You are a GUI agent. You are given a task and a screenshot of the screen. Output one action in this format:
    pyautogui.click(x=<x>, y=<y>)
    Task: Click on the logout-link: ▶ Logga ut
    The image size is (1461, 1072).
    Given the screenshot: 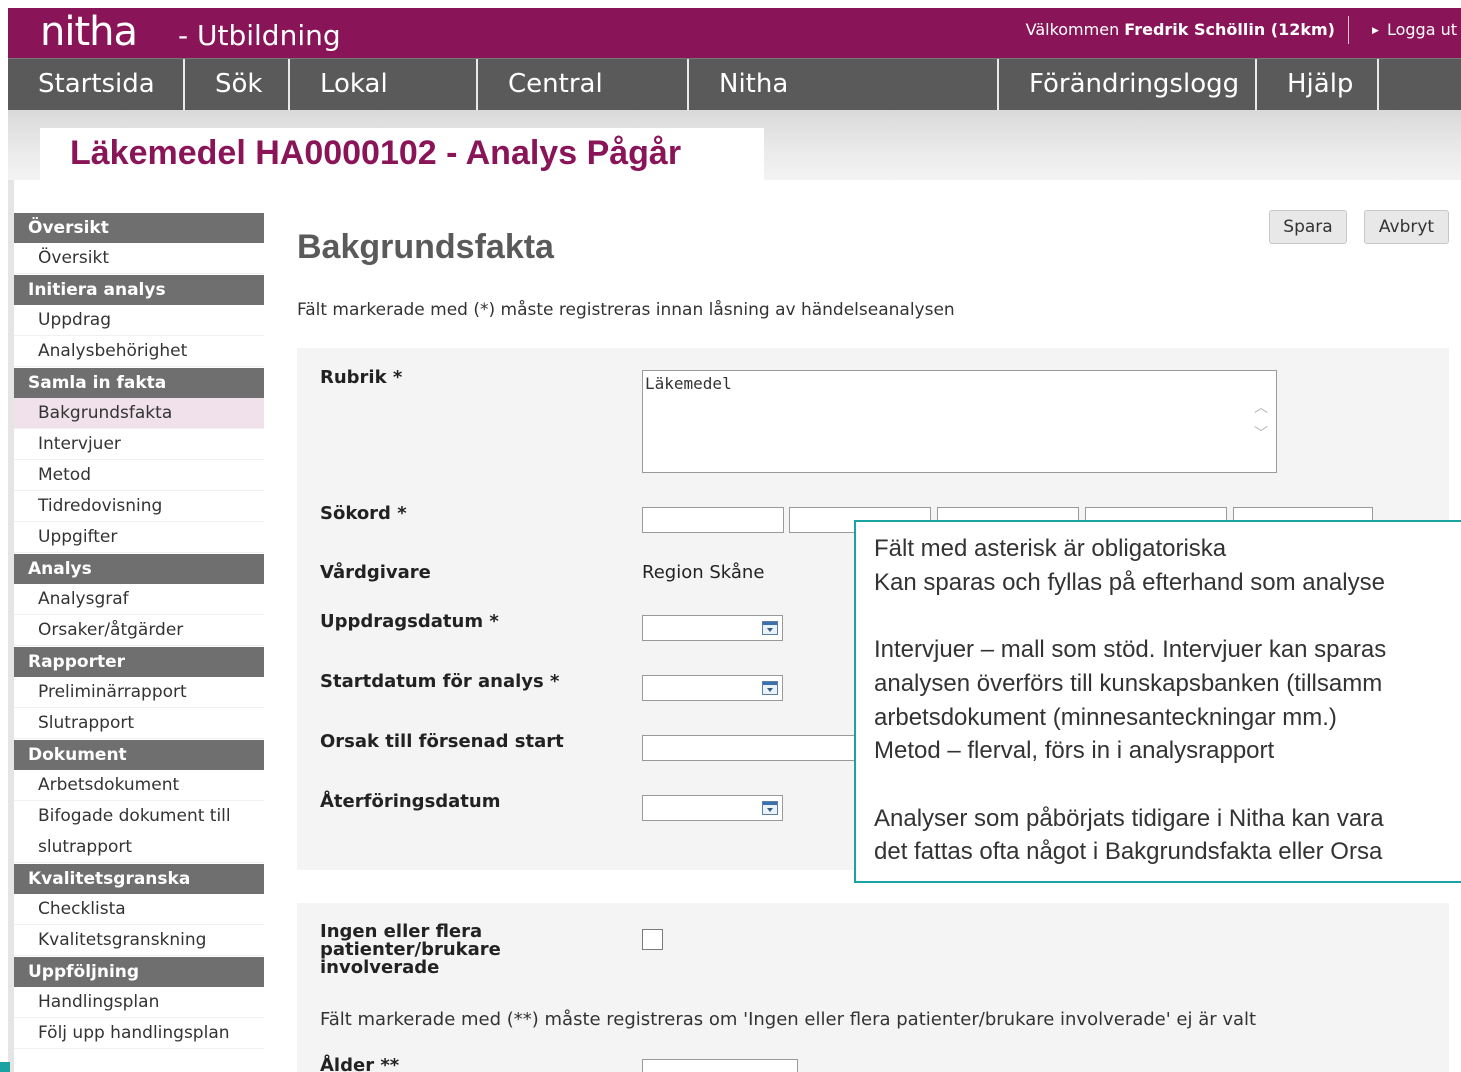 What is the action you would take?
    pyautogui.click(x=1414, y=29)
    